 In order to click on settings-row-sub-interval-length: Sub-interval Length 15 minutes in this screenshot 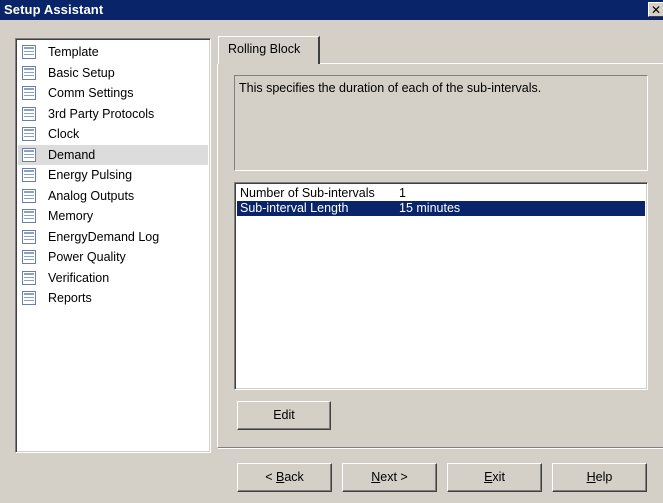, I will do `click(441, 208)`.